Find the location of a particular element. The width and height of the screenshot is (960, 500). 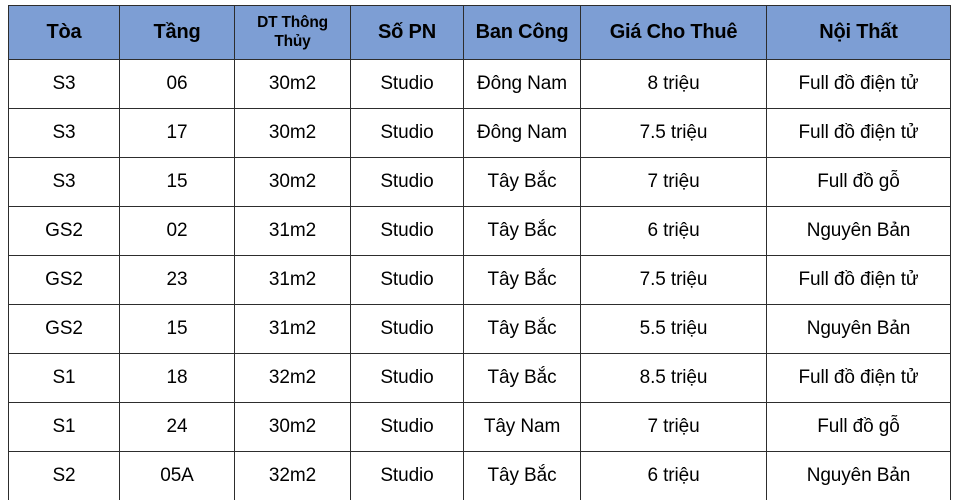

table-row: S2 05A 32m2 Studio Tây Bắc 6 triệu Nguyên Bản is located at coordinates (479, 475).